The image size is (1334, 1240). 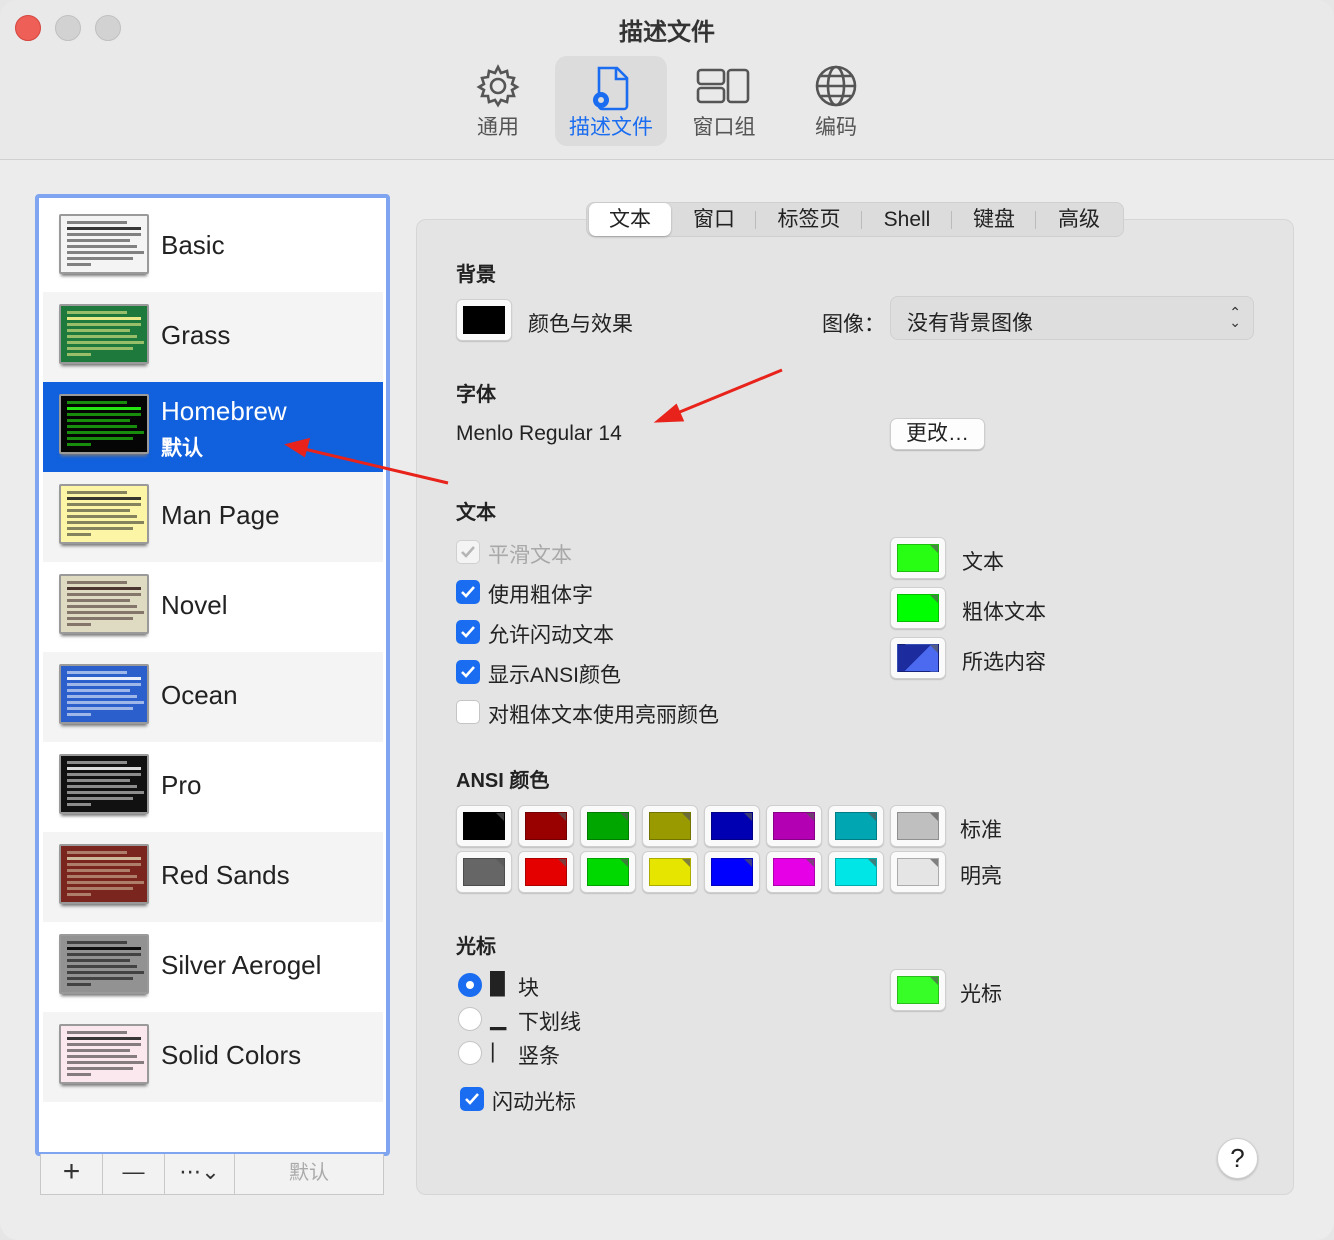 I want to click on profile-name: Man Page, so click(x=220, y=515).